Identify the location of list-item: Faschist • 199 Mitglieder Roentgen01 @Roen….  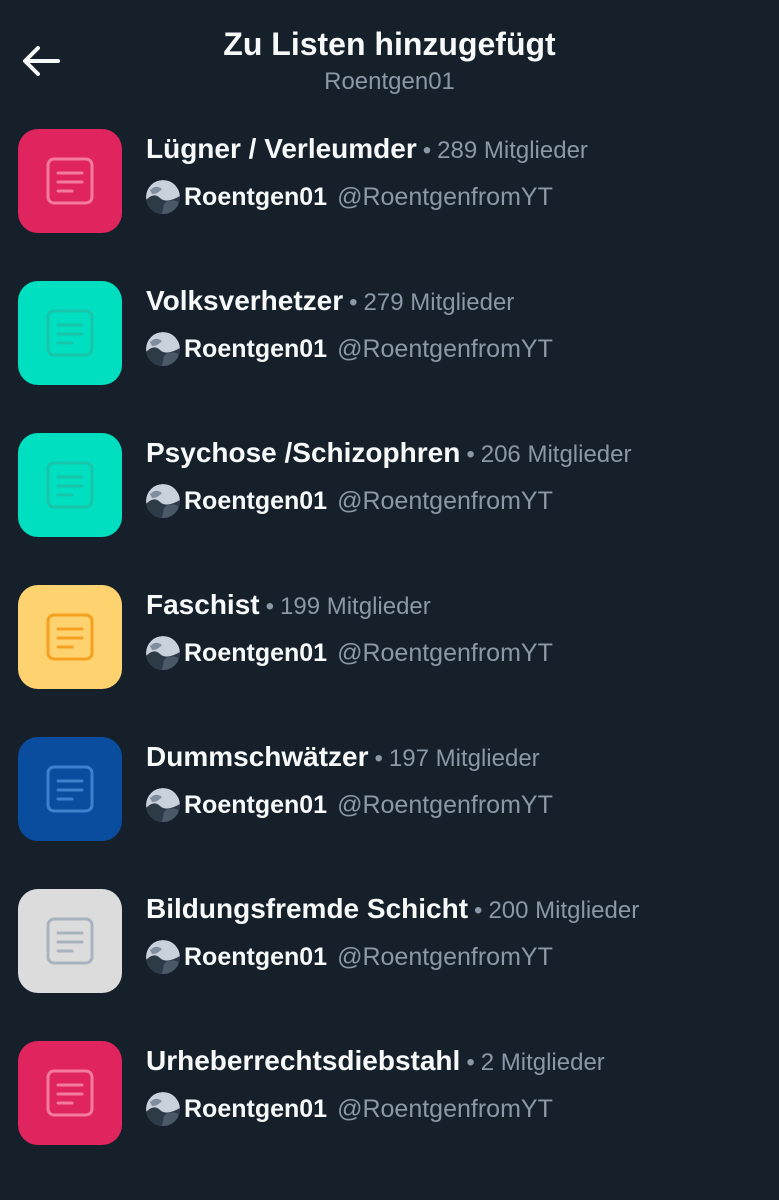
(389, 661).